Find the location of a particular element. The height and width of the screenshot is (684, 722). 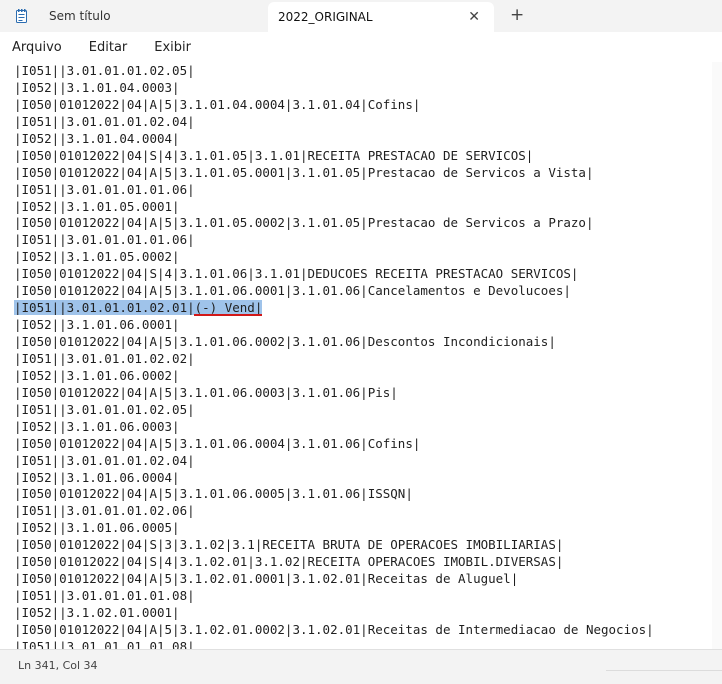

menu-arquivo: Arquivo is located at coordinates (37, 47).